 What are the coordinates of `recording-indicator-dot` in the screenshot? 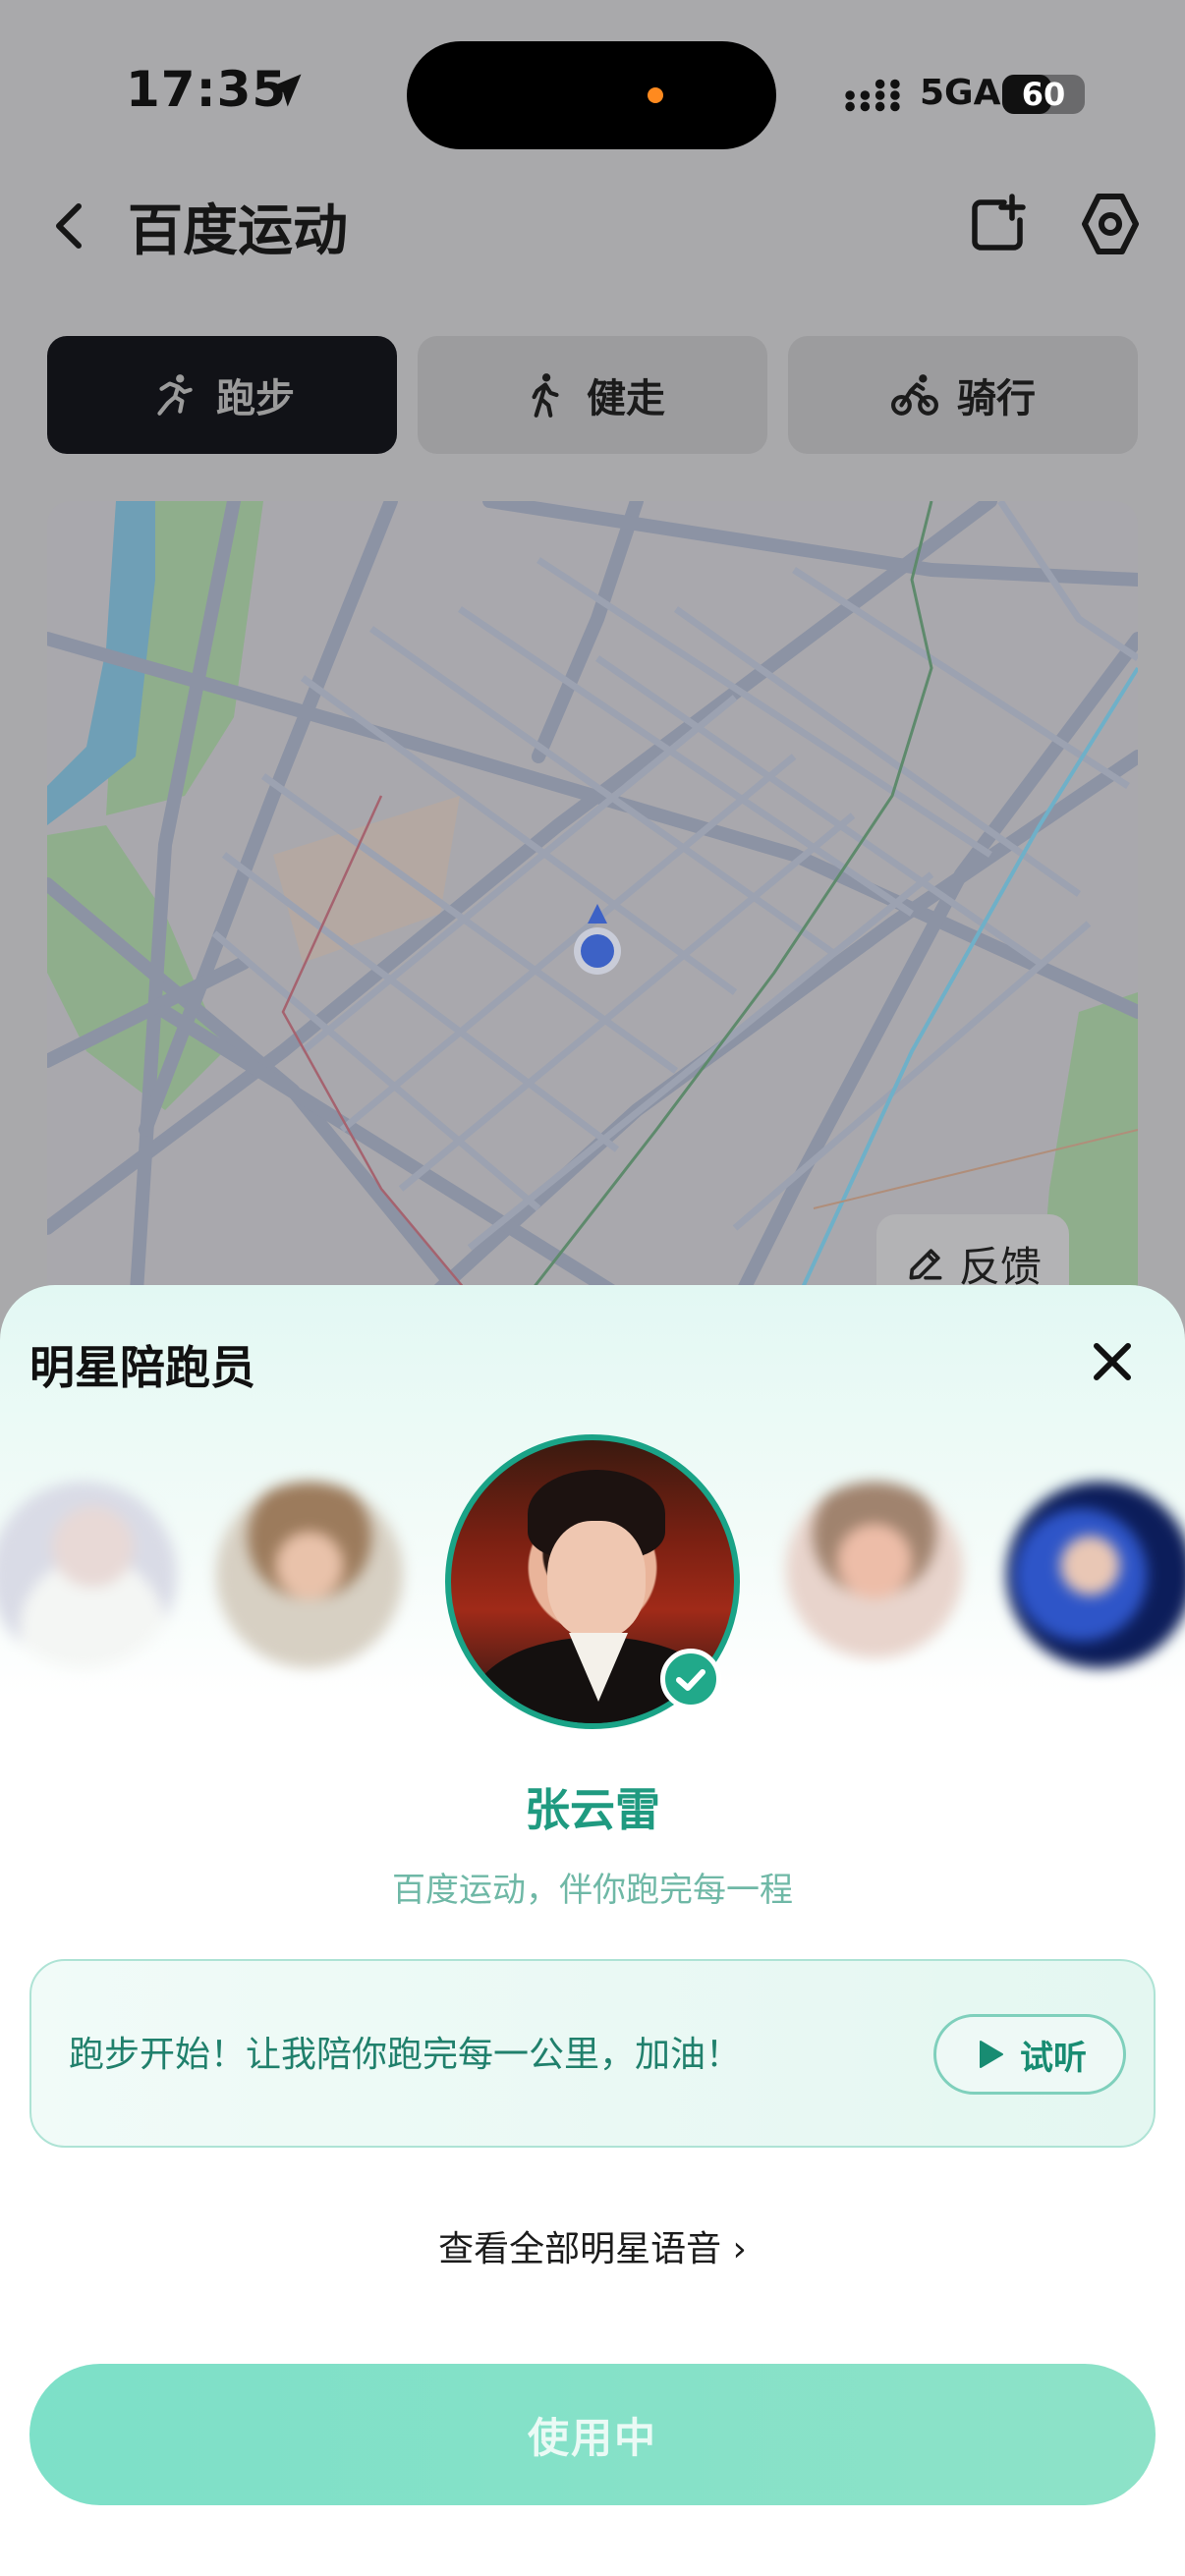 It's located at (656, 95).